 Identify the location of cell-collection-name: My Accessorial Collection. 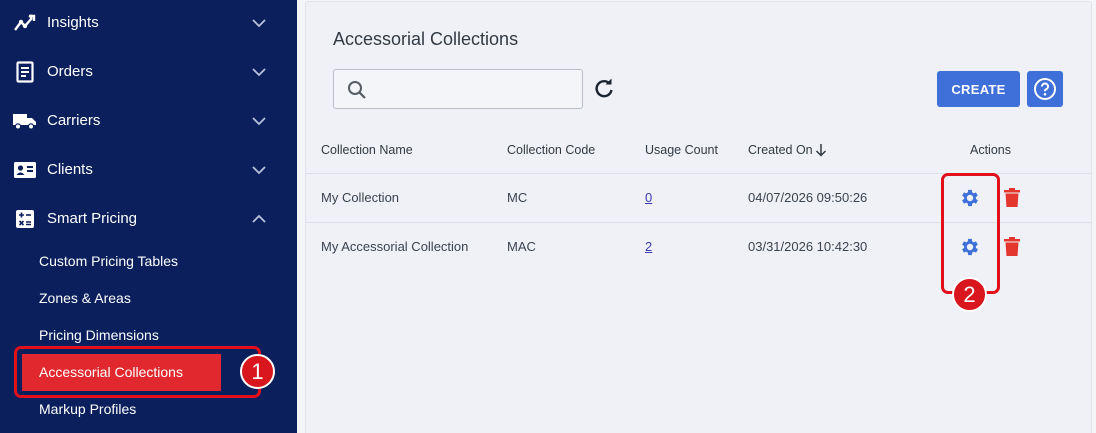
(395, 246).